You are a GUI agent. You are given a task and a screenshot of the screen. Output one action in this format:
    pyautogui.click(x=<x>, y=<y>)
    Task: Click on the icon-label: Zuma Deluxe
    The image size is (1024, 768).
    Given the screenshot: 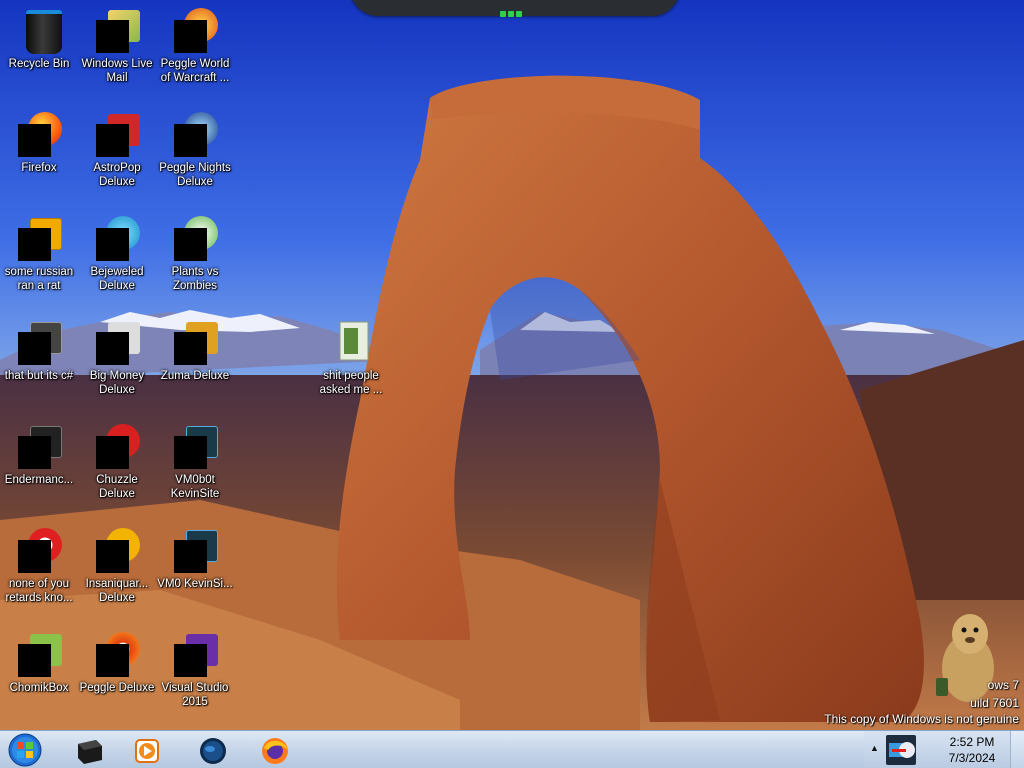 What is the action you would take?
    pyautogui.click(x=195, y=376)
    